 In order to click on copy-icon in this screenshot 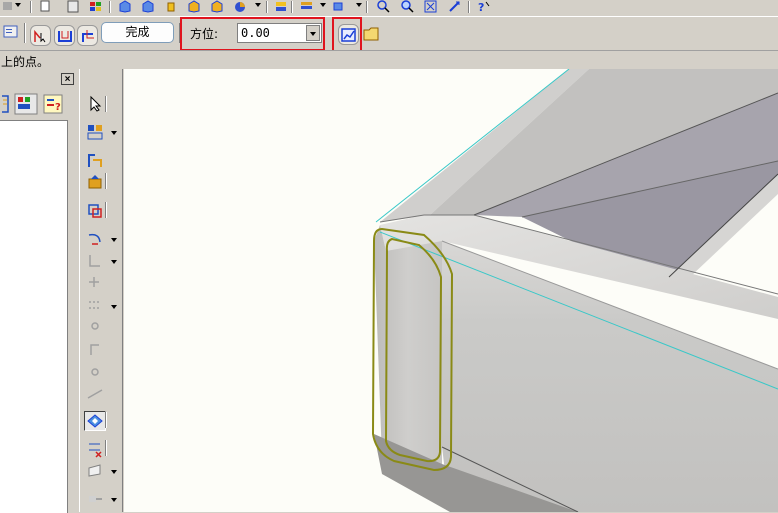, I will do `click(46, 6)`.